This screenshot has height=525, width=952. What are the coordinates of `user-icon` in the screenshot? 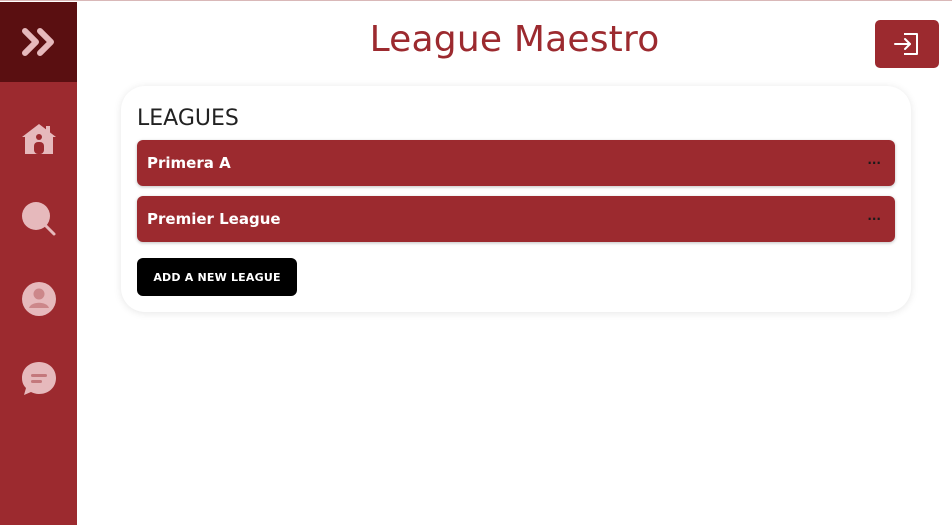 It's located at (38, 299).